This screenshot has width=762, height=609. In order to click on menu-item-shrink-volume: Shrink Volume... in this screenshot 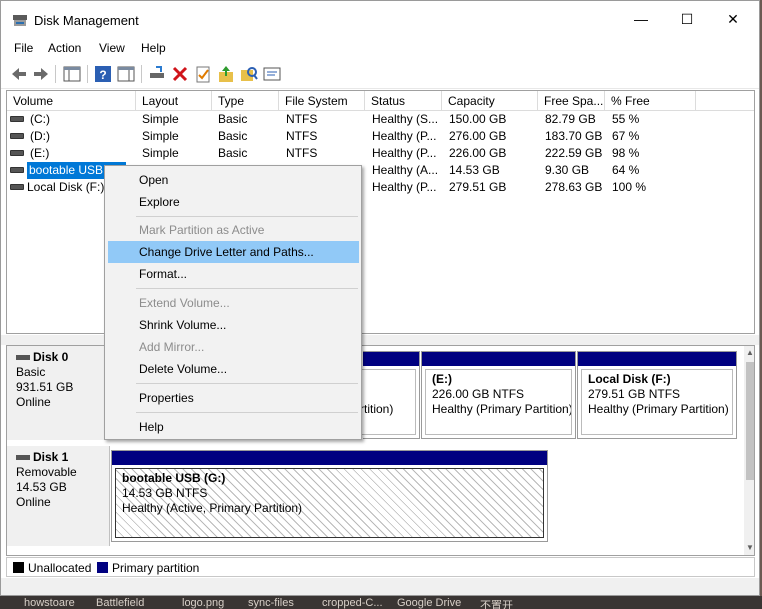, I will do `click(233, 325)`.